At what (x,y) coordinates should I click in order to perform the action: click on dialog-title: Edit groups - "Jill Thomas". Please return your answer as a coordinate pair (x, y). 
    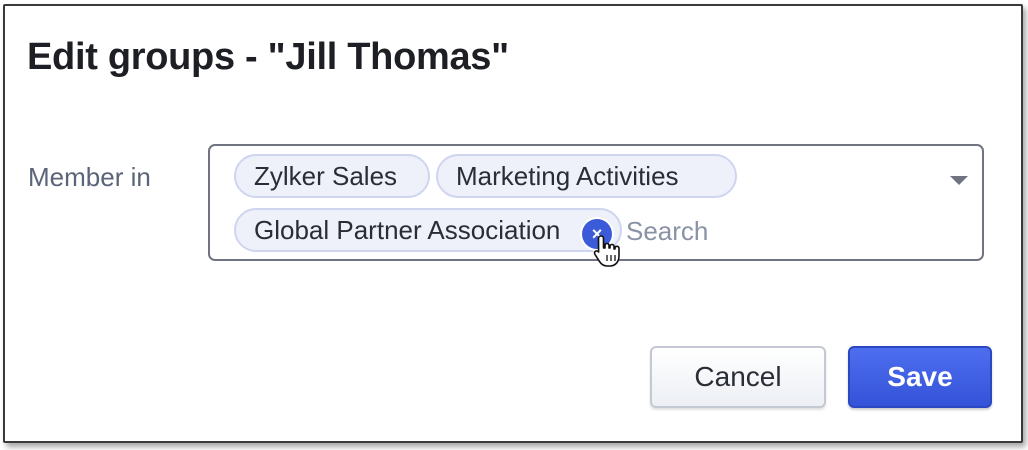
    Looking at the image, I should click on (268, 57).